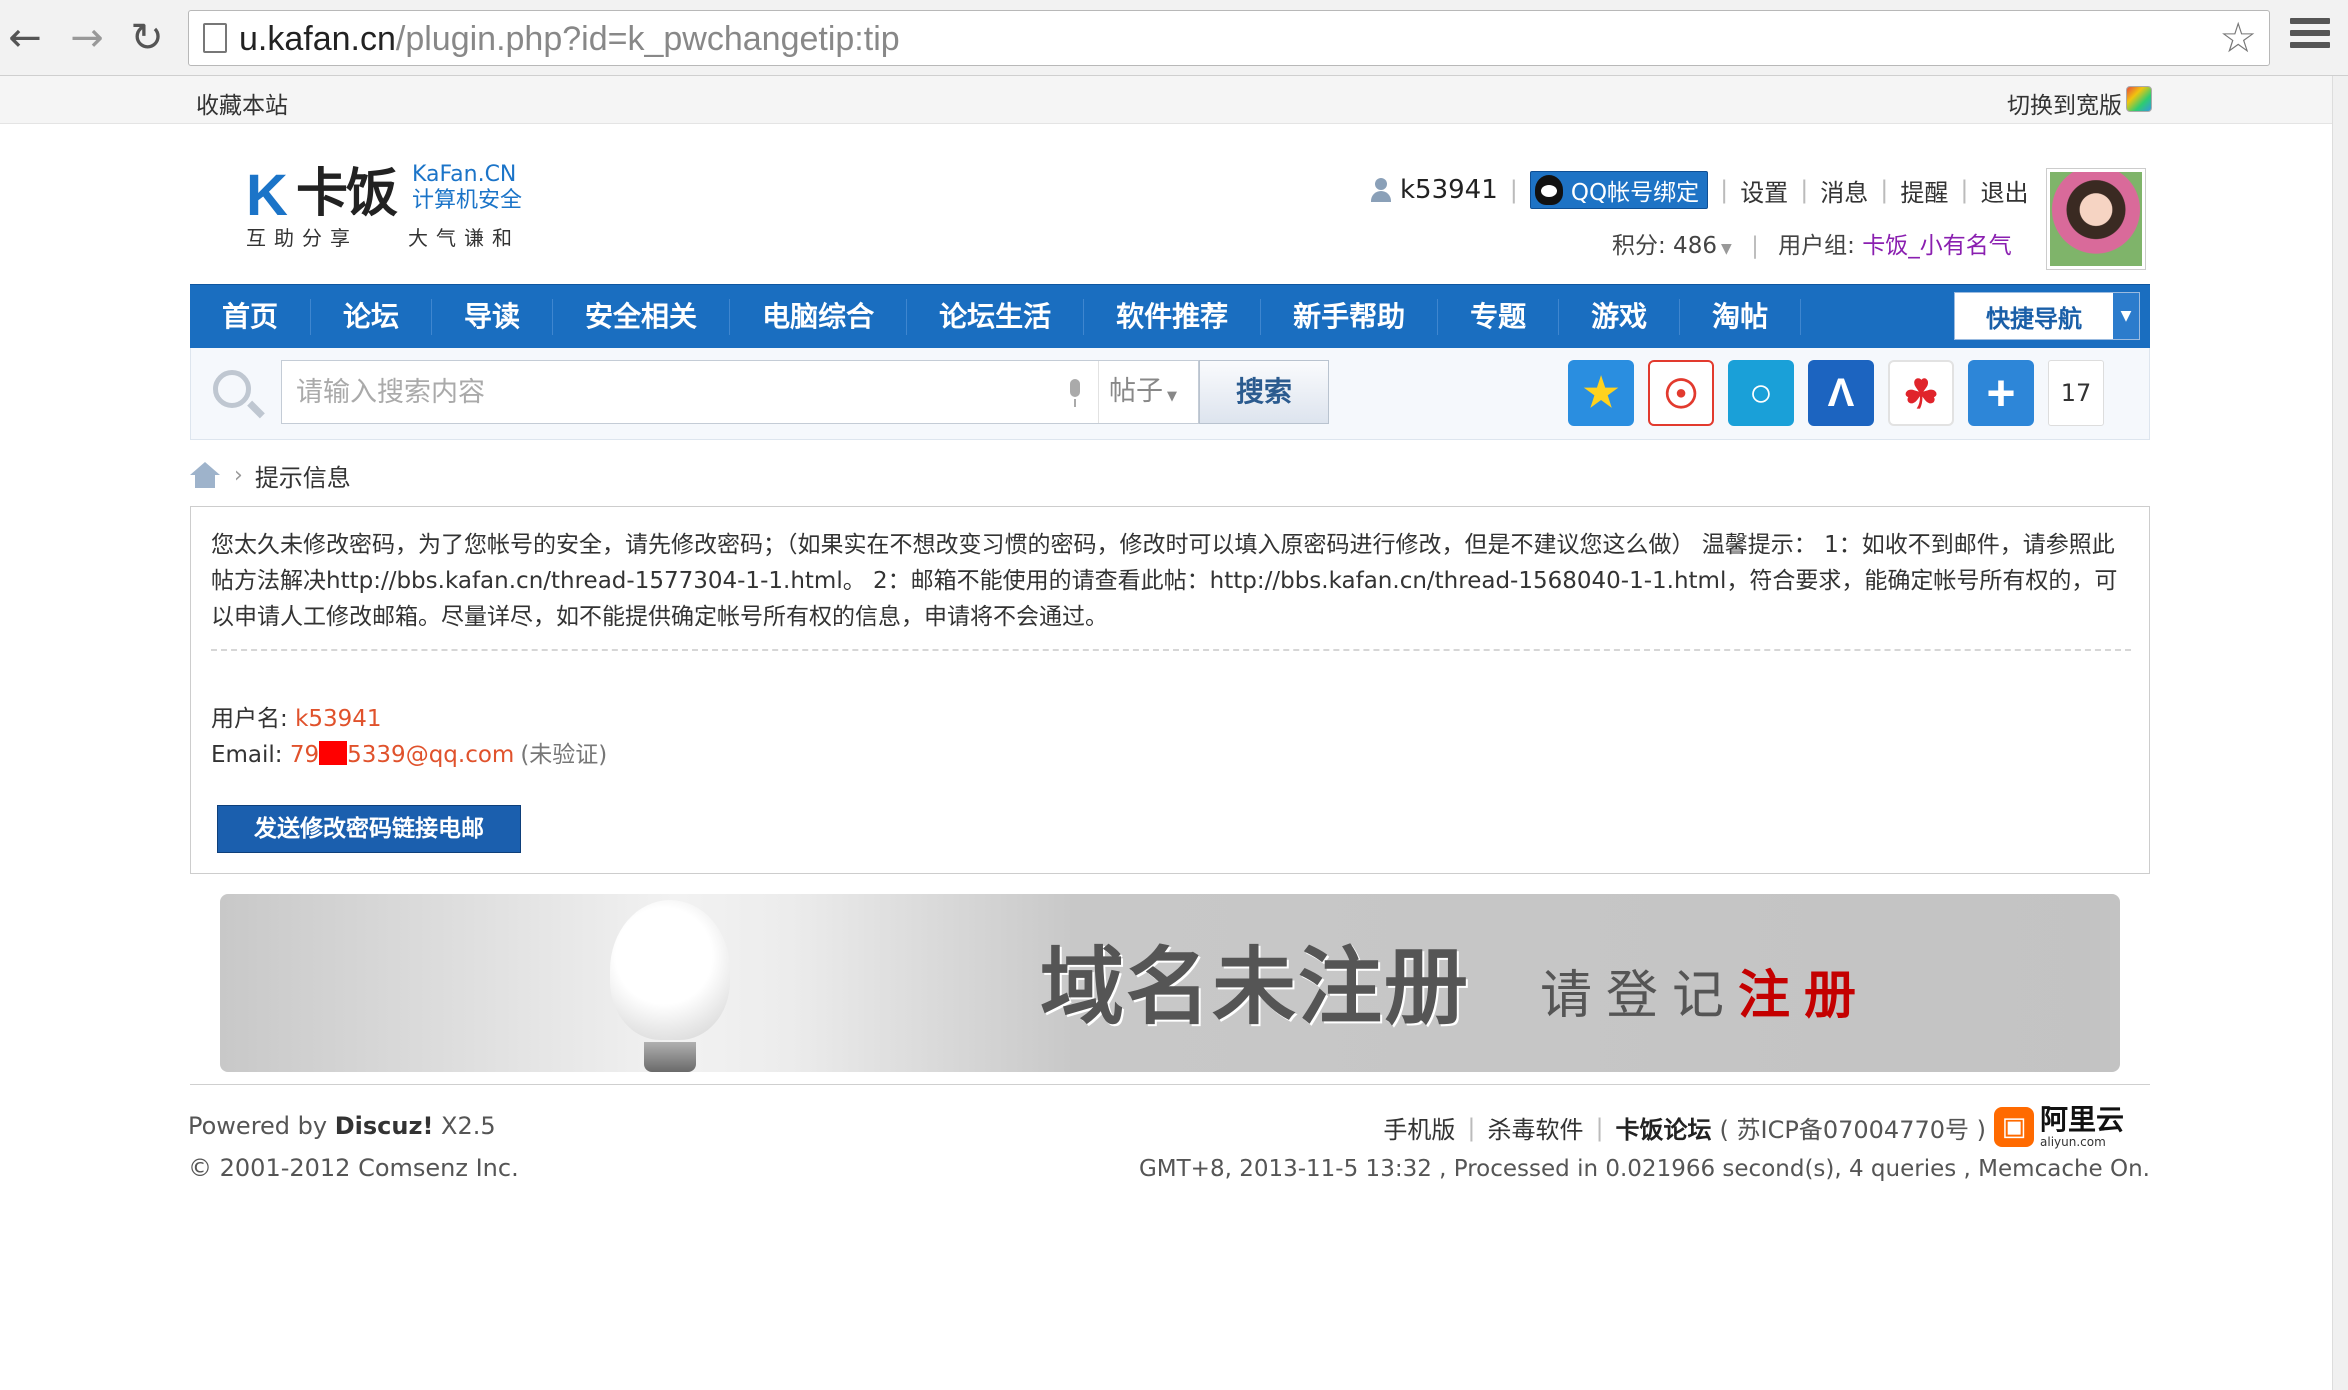 This screenshot has height=1390, width=2348. I want to click on lightbulb-icon, so click(670, 983).